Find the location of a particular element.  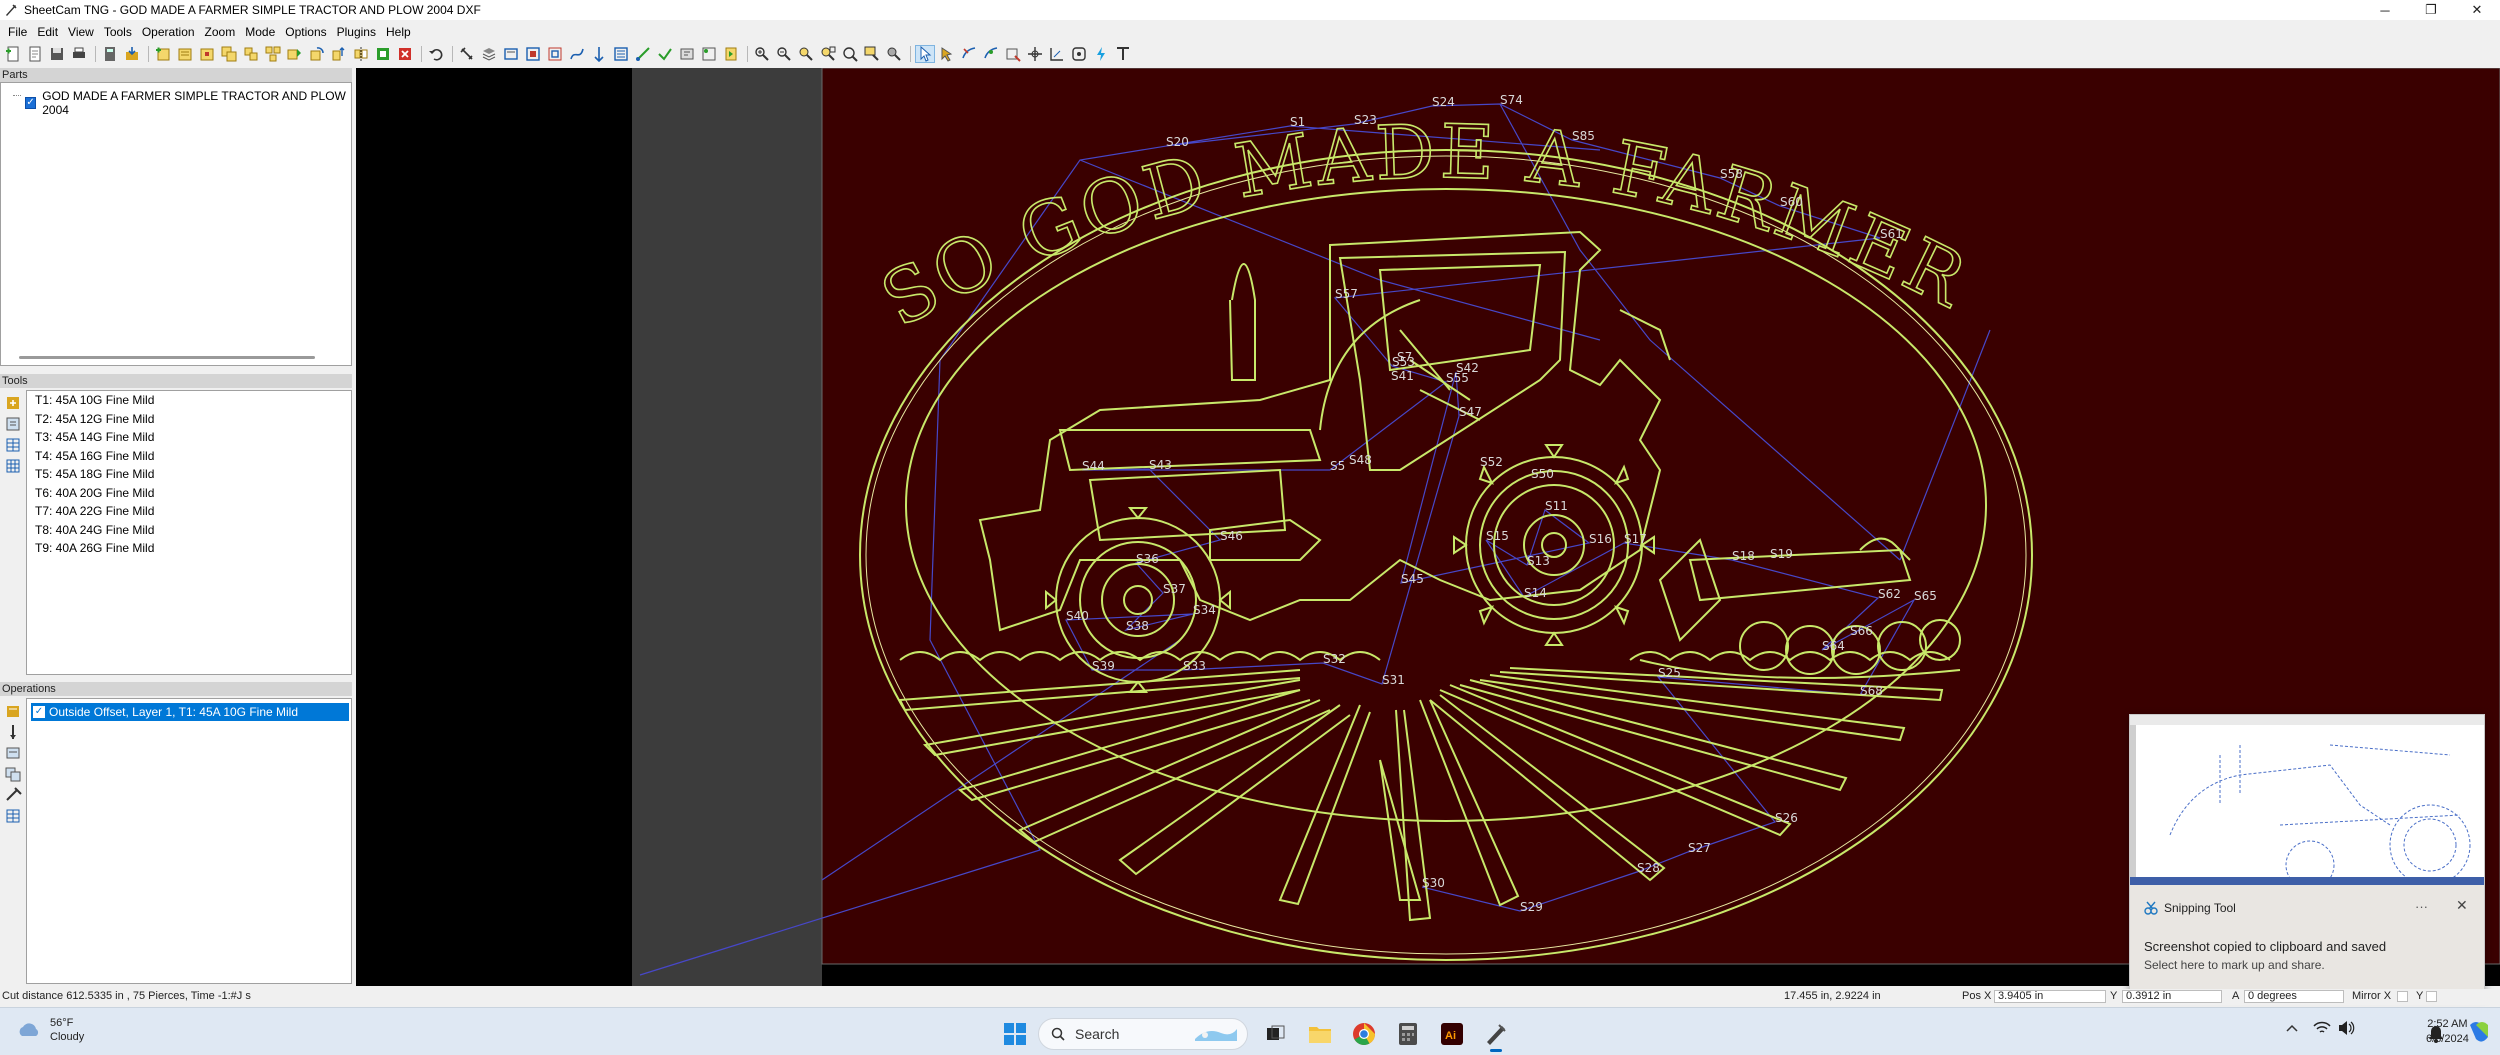

tool-item: T9: 40A 26G Fine Mild is located at coordinates (189, 548).